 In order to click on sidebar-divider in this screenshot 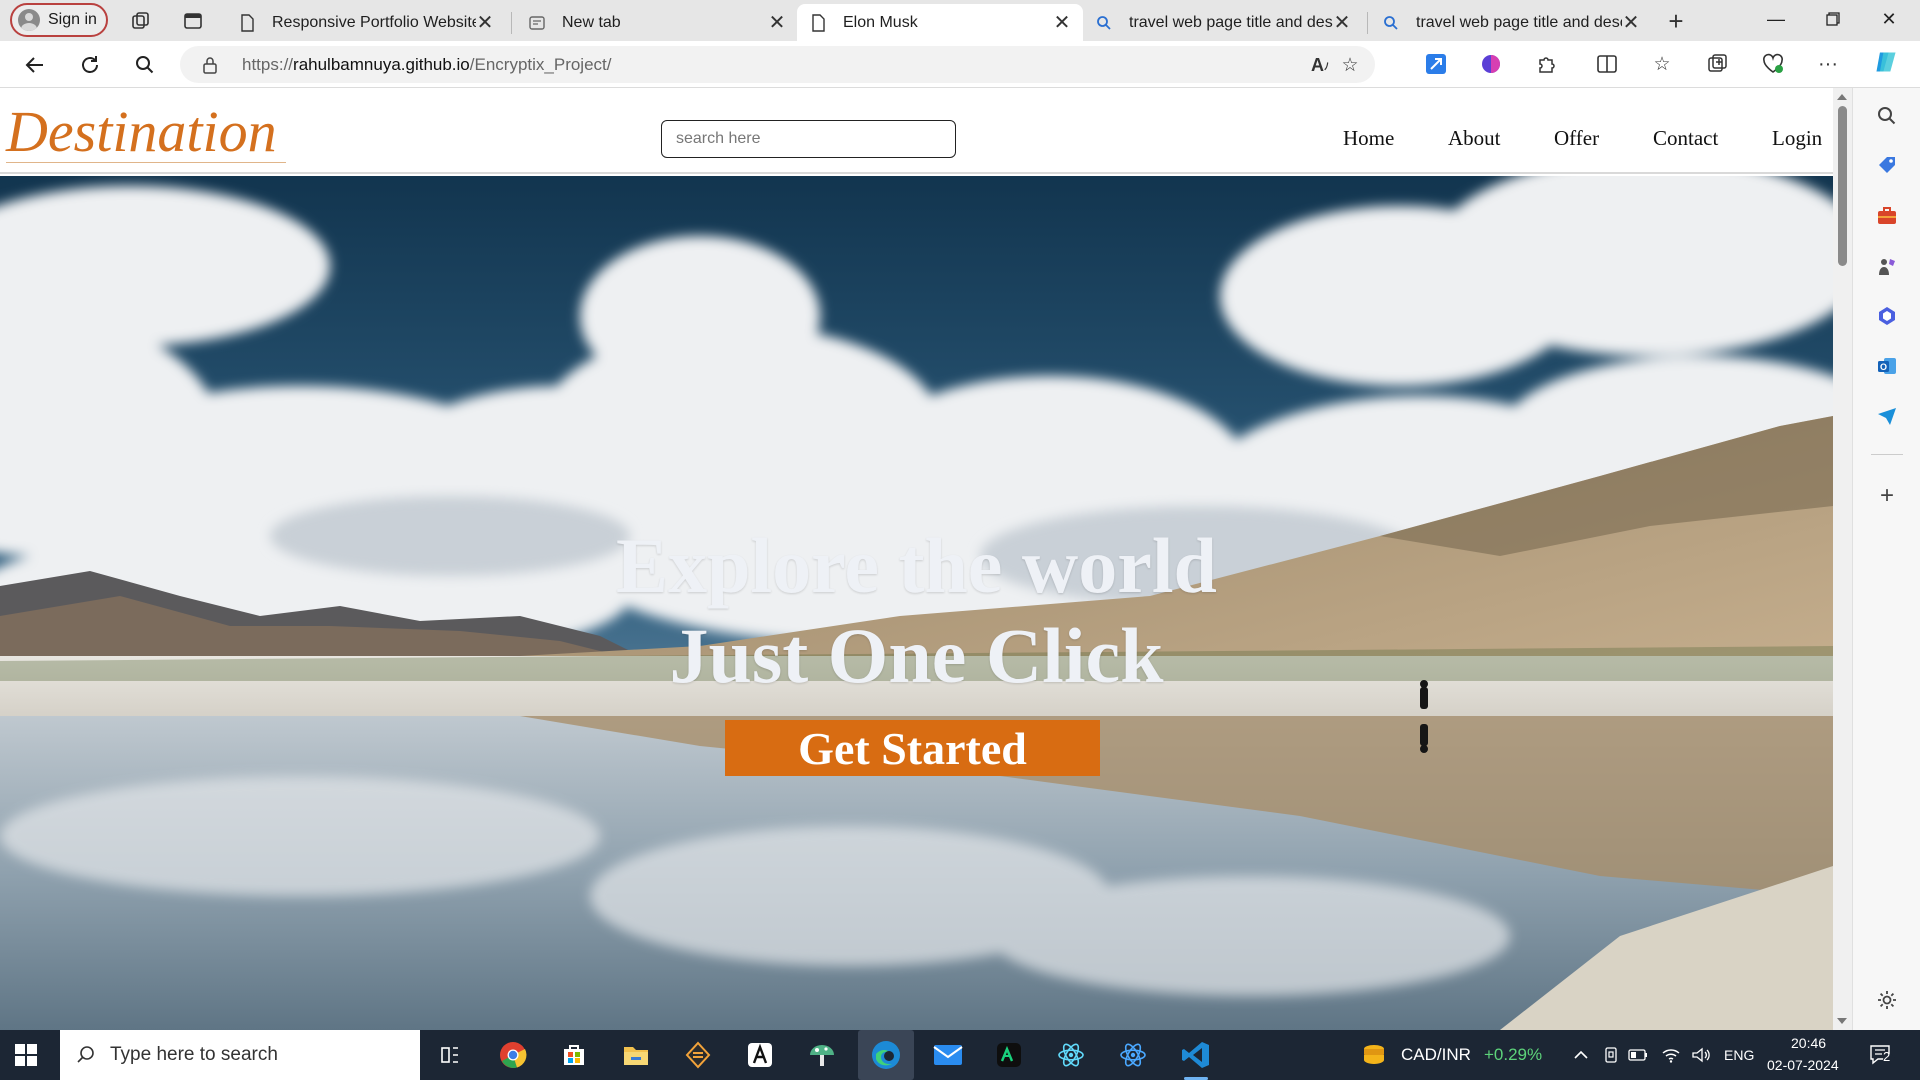, I will do `click(1887, 454)`.